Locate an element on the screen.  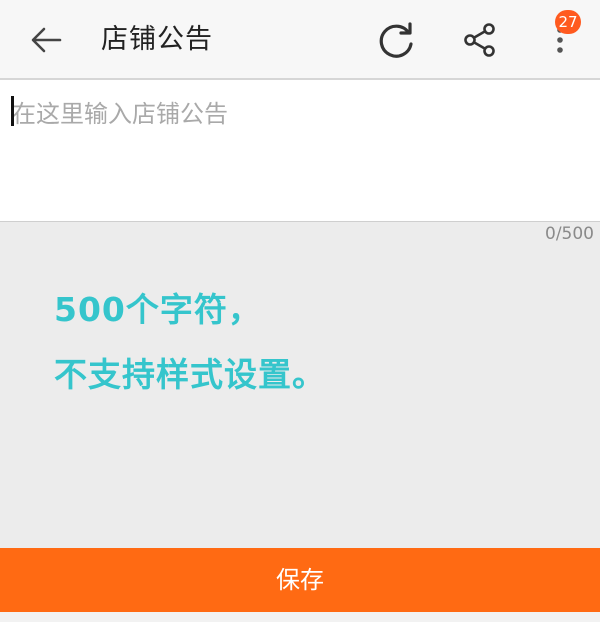
app-header: 店铺公告 27 is located at coordinates (300, 40).